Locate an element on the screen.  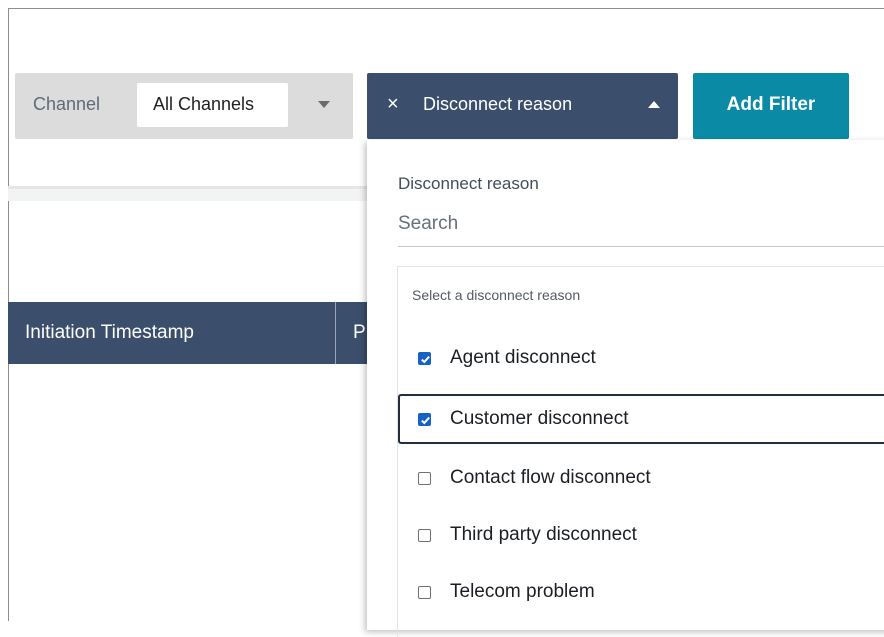
options-hint: Select a disconnect reason is located at coordinates (496, 295).